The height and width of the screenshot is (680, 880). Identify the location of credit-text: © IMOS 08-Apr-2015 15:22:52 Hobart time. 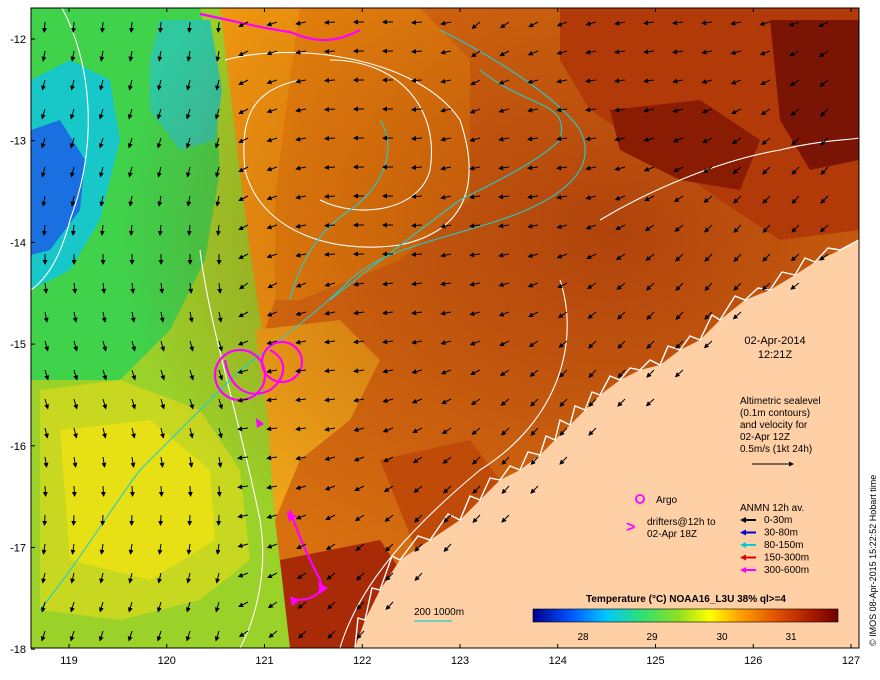
(873, 560).